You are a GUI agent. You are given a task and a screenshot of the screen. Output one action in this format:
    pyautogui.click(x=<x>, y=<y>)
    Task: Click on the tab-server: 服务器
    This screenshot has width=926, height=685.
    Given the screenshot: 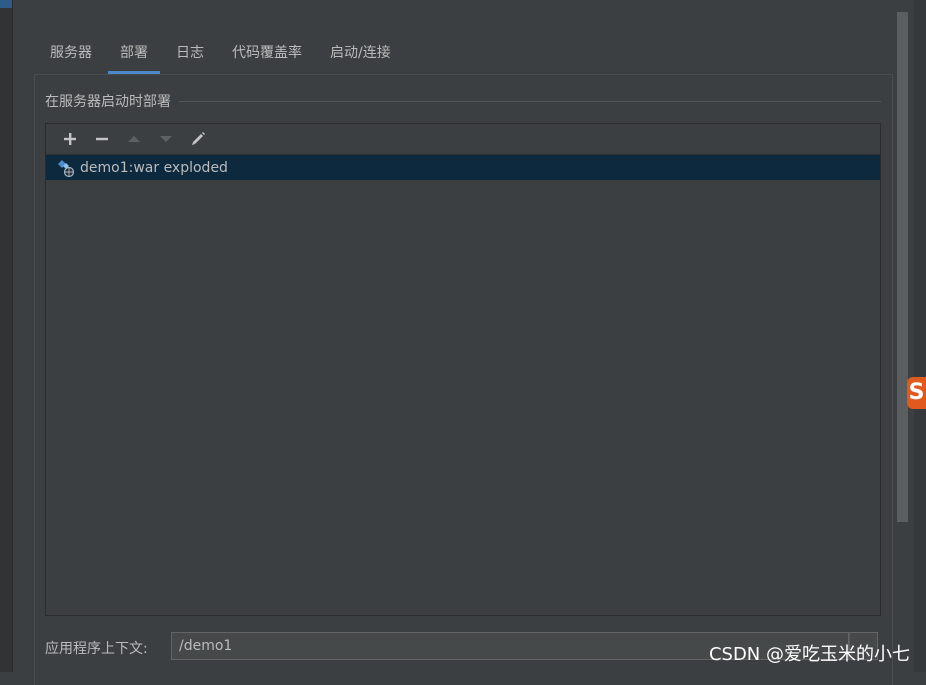 What is the action you would take?
    pyautogui.click(x=71, y=55)
    